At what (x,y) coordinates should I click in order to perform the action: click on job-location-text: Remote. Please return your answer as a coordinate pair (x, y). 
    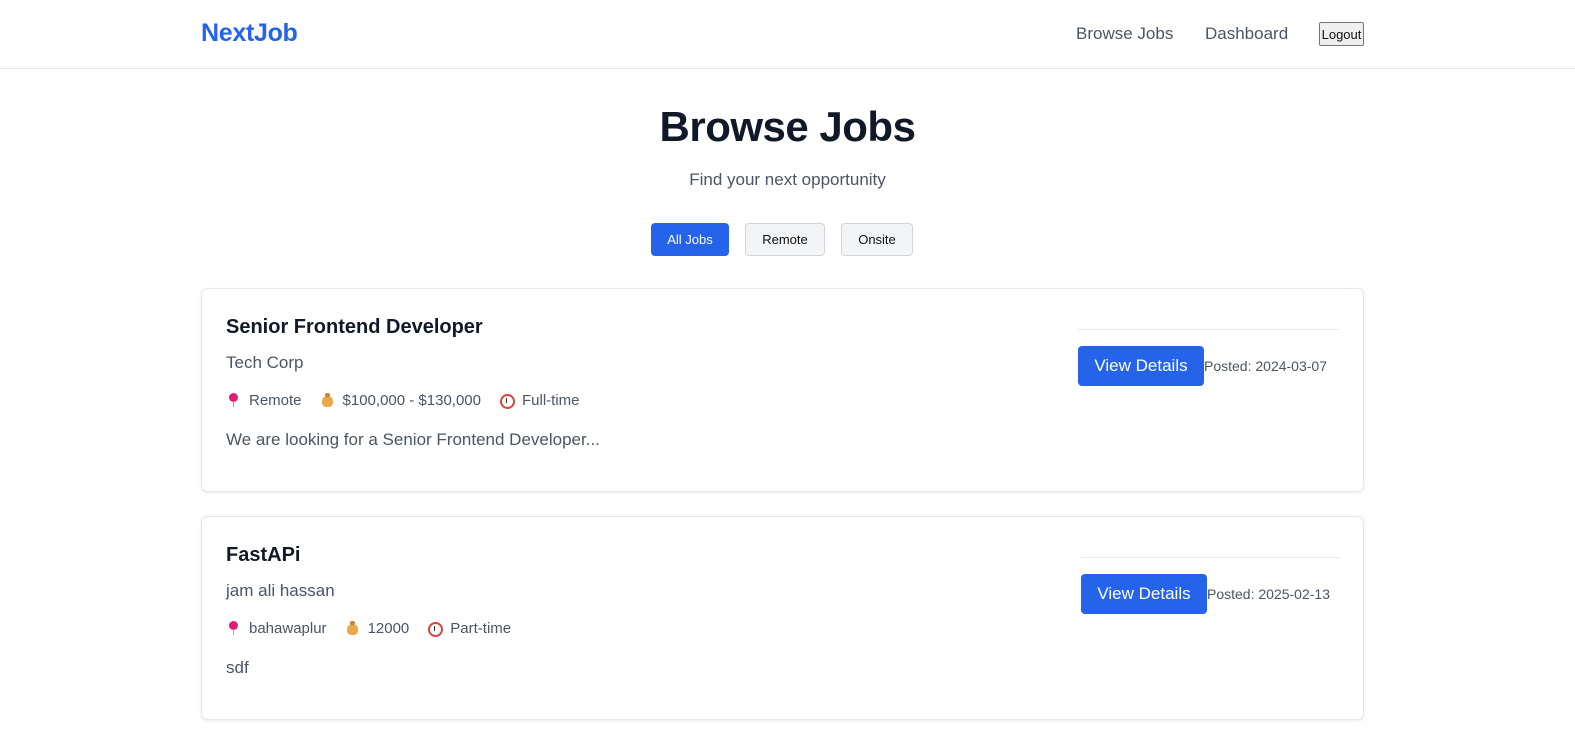
    Looking at the image, I should click on (275, 400).